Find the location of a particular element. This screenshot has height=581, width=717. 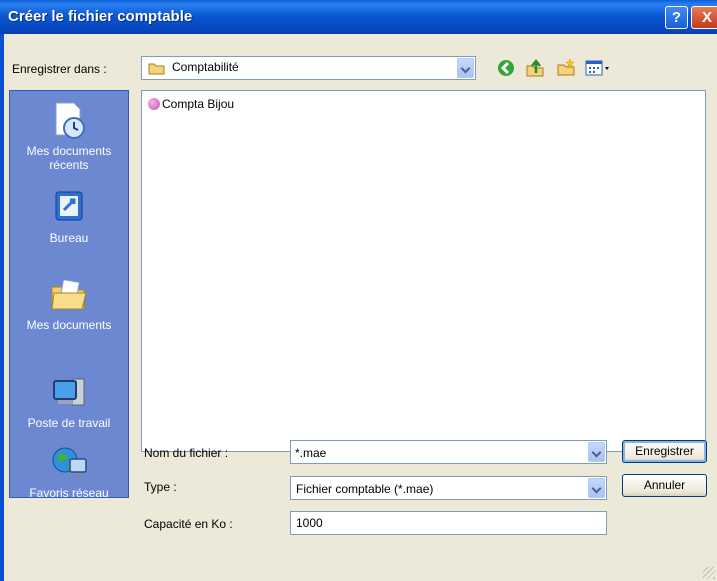

type-dropdown: Fichier comptable (*.mae) is located at coordinates (448, 488).